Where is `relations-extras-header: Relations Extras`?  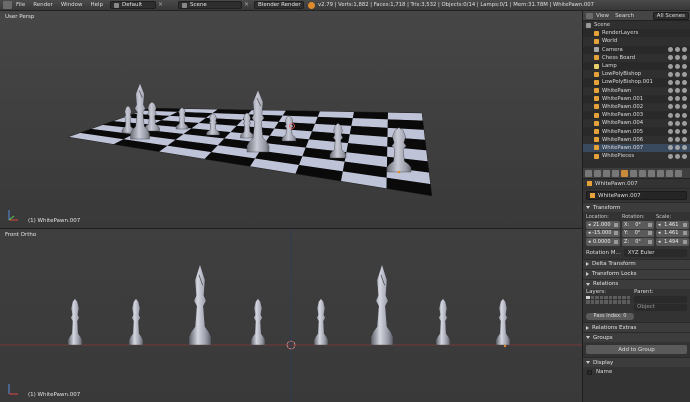
relations-extras-header: Relations Extras is located at coordinates (636, 327).